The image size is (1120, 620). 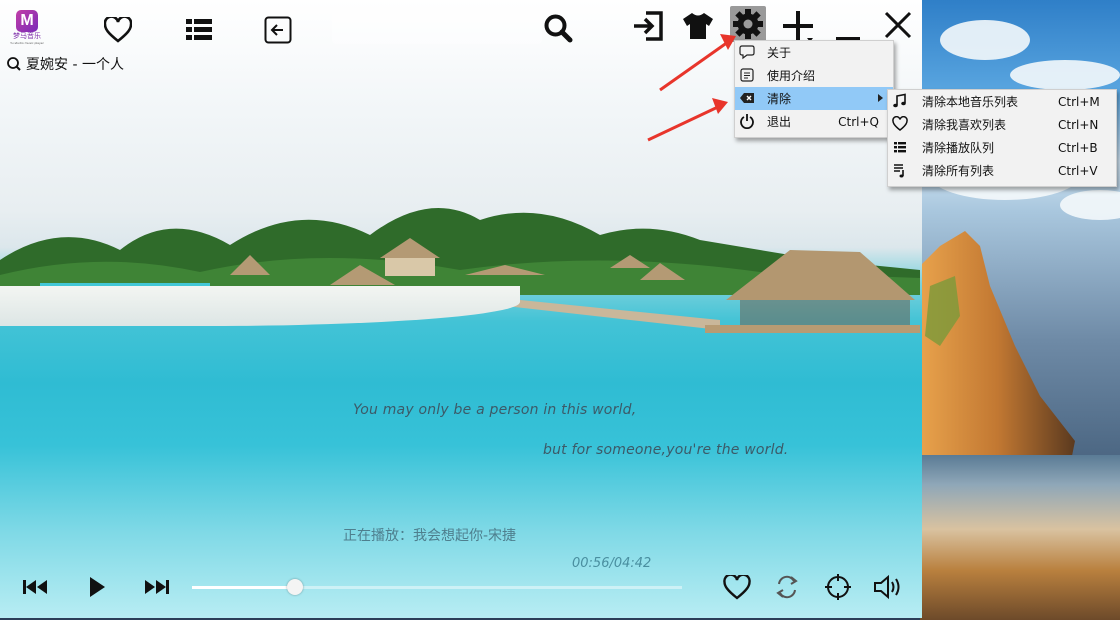 I want to click on submenu-item-clear-local: 清除本地音乐列表 Ctrl+M, so click(x=1002, y=101).